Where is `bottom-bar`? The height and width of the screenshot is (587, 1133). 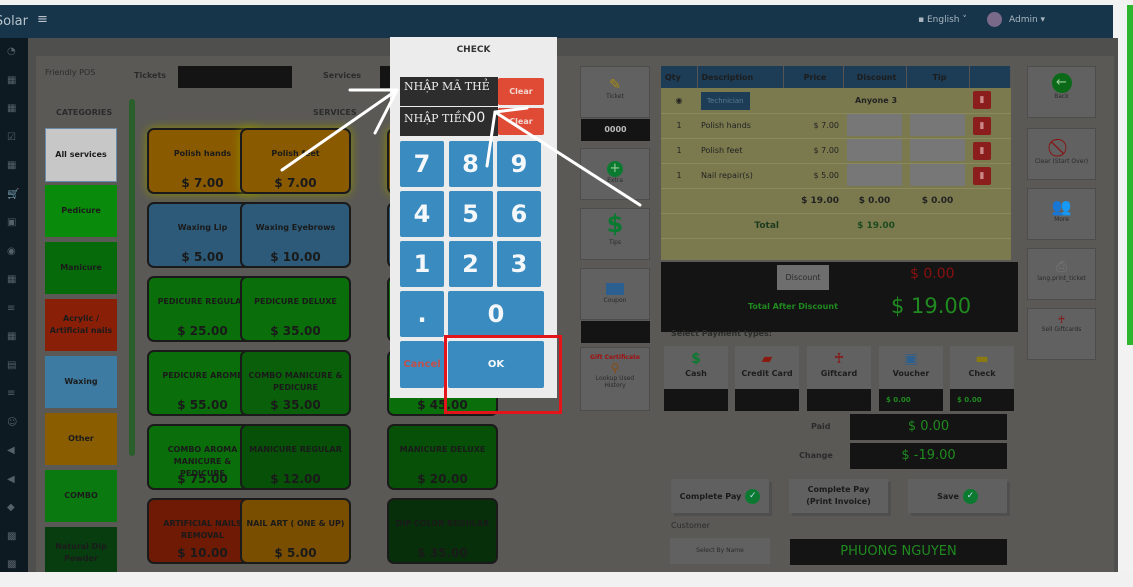 bottom-bar is located at coordinates (566, 579).